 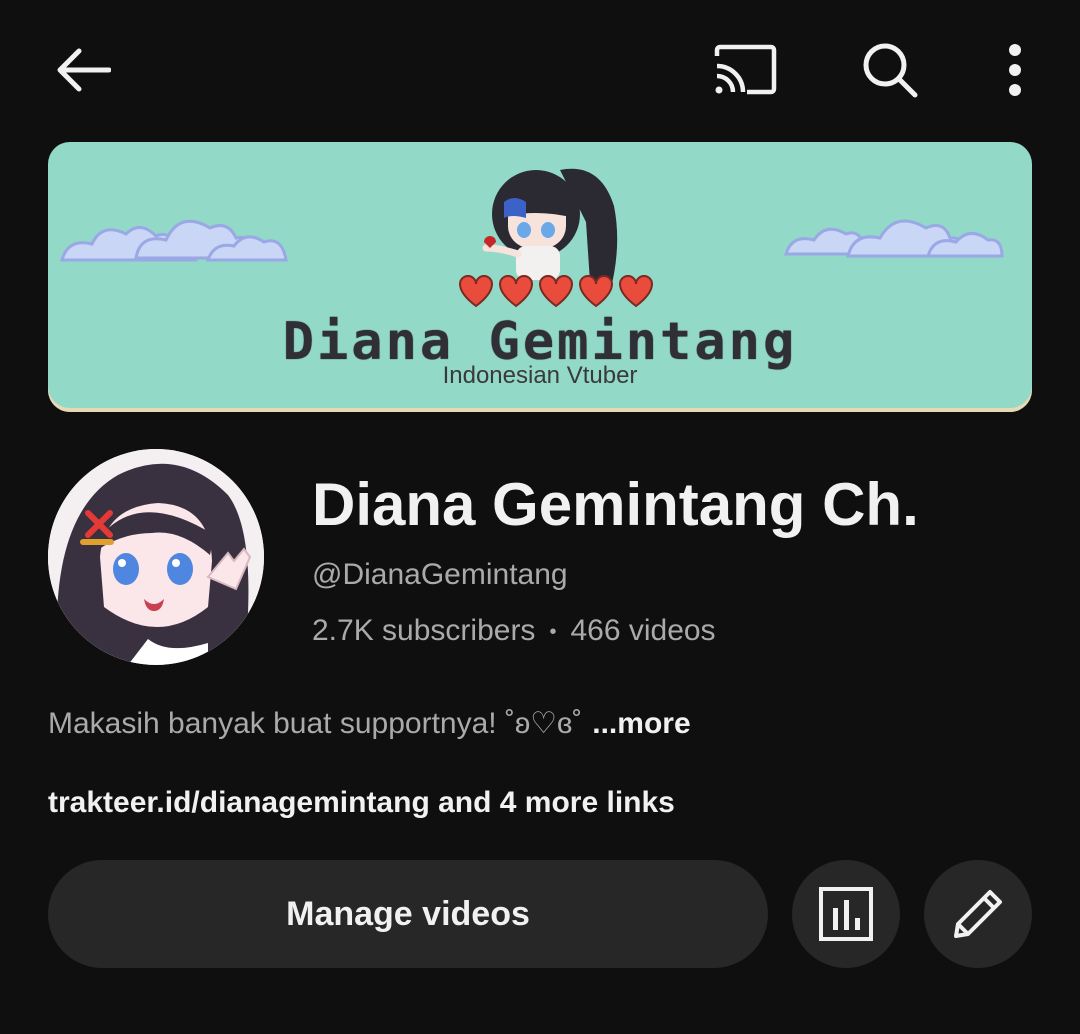 What do you see at coordinates (641, 723) in the screenshot?
I see `more-link: ...more` at bounding box center [641, 723].